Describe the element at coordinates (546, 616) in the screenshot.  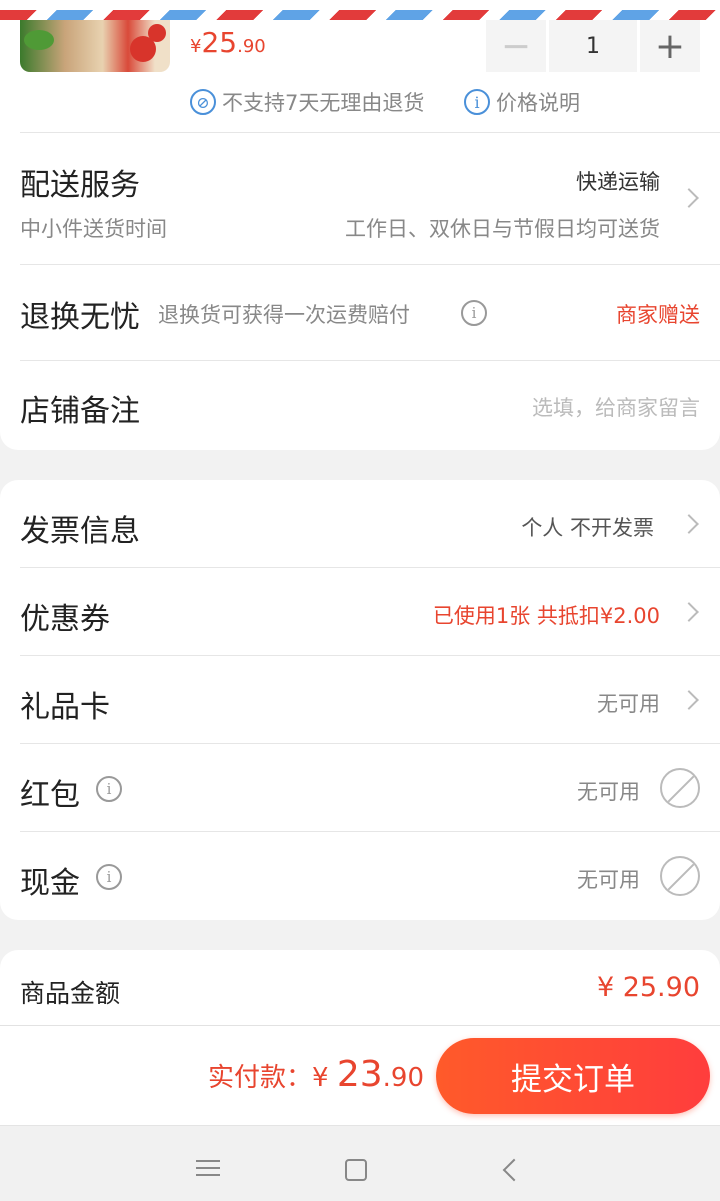
I see `coupon-value: 已使用1张 共抵扣¥2.00` at that location.